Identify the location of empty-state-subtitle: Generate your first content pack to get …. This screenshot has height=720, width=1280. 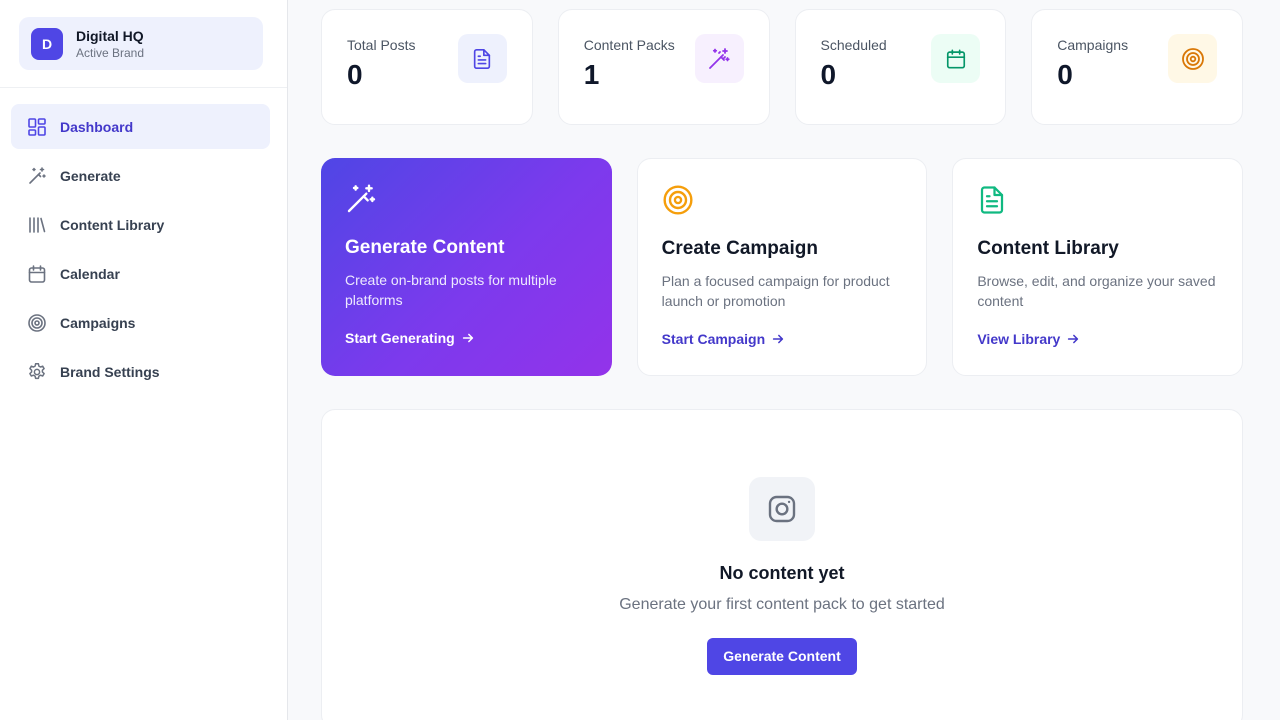
(782, 604).